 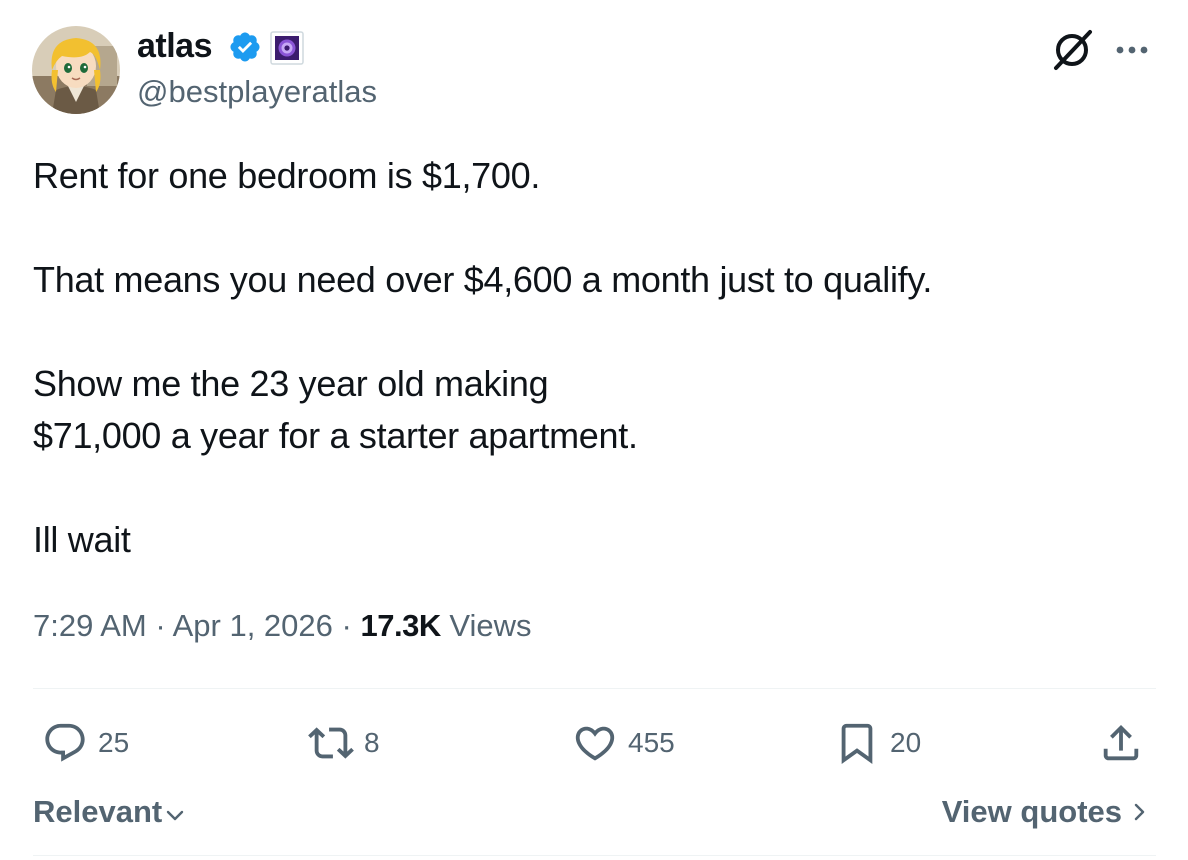 I want to click on chevron-down-icon, so click(x=175, y=815).